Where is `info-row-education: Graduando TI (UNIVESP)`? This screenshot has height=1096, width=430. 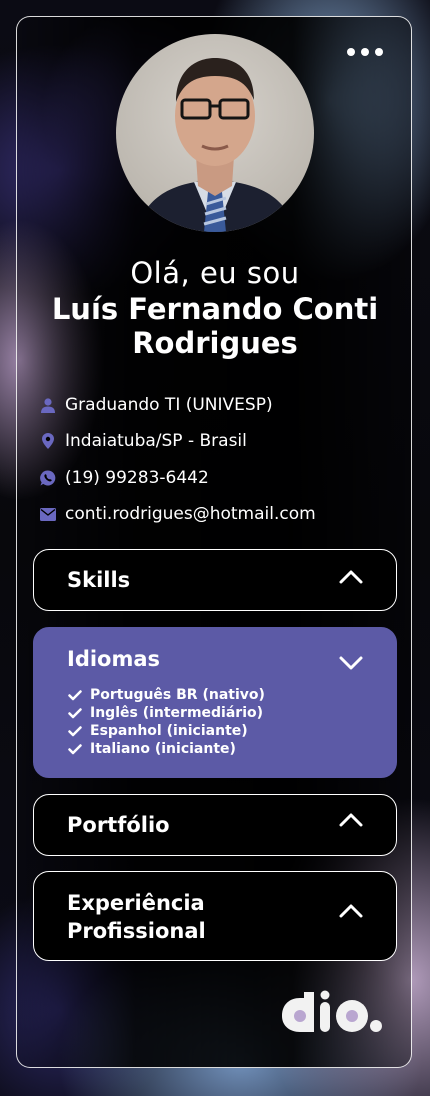 info-row-education: Graduando TI (UNIVESP) is located at coordinates (220, 405).